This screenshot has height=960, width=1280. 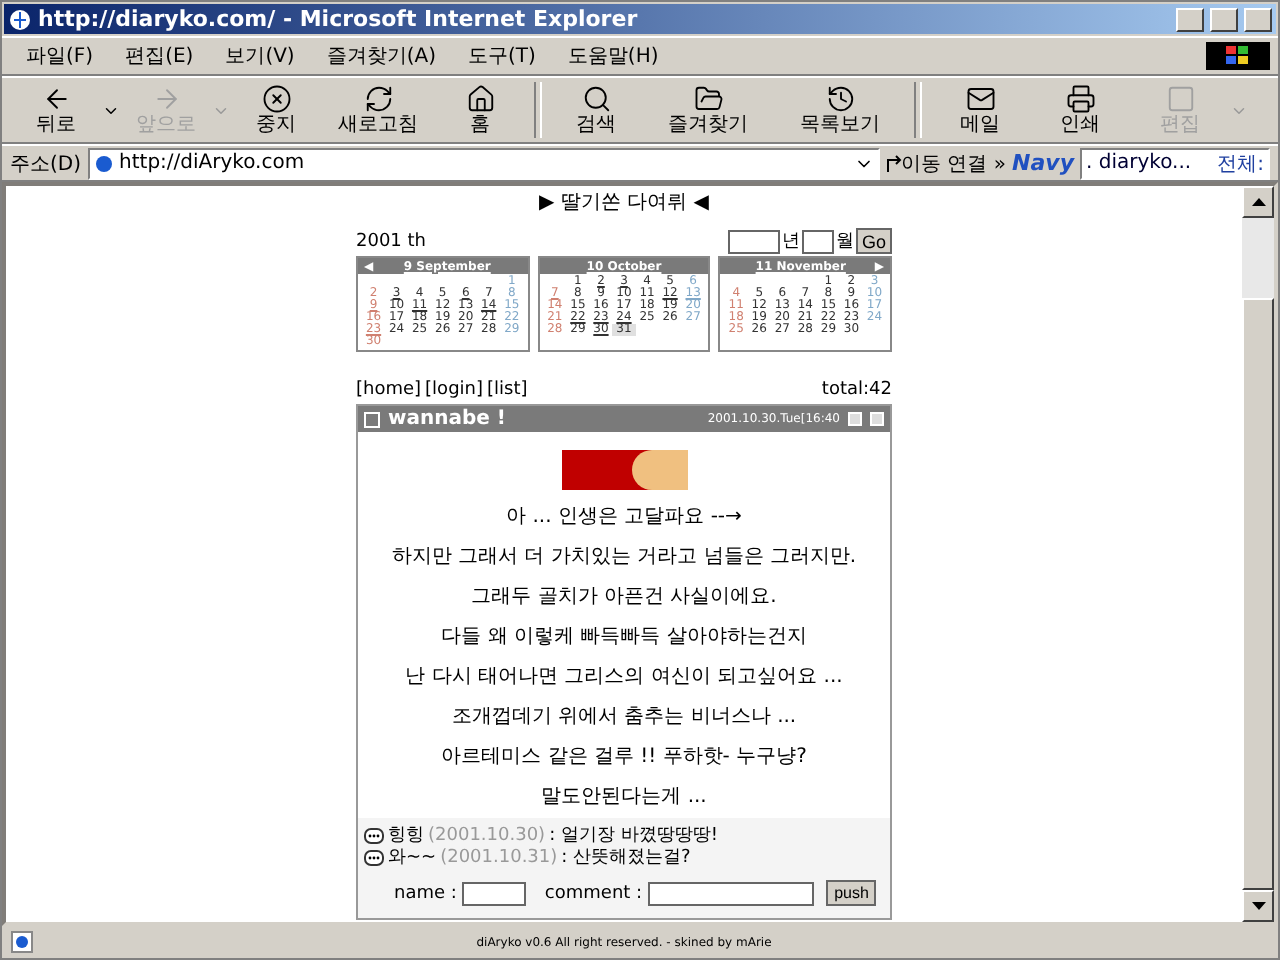 I want to click on year-text: 2001 th, so click(x=391, y=241).